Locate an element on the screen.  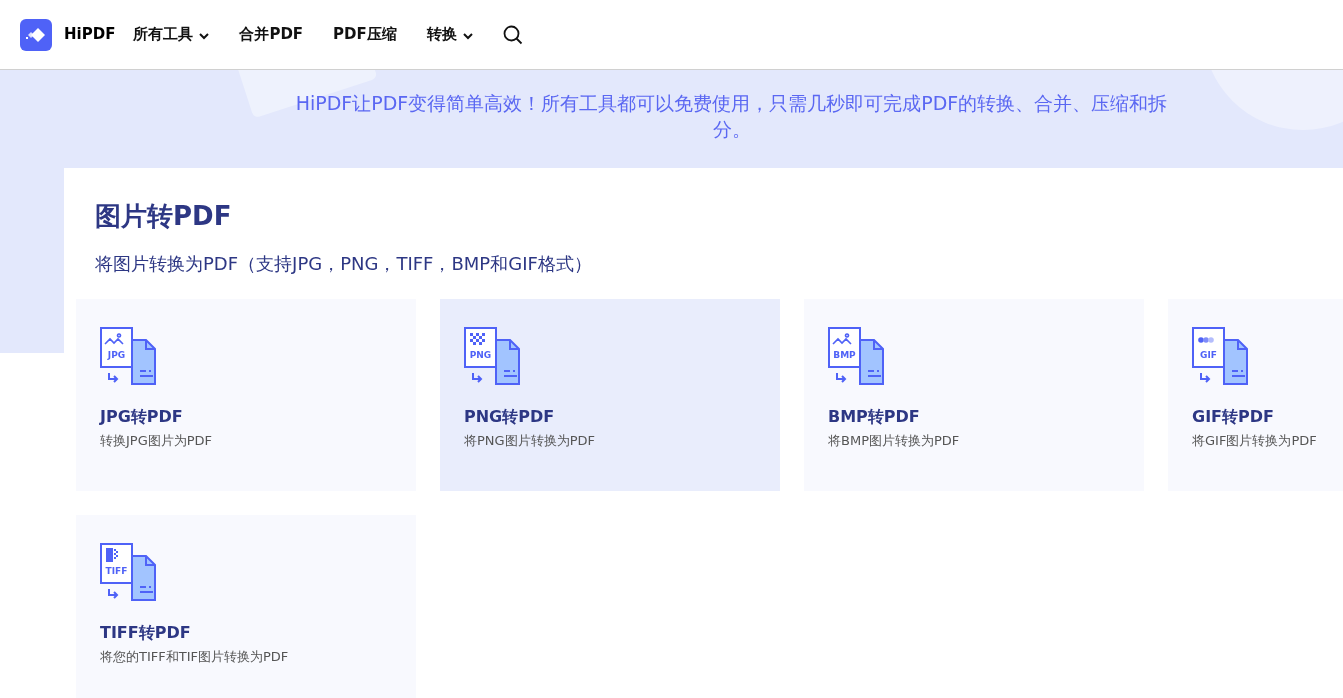
nav-link: 转换 is located at coordinates (449, 34).